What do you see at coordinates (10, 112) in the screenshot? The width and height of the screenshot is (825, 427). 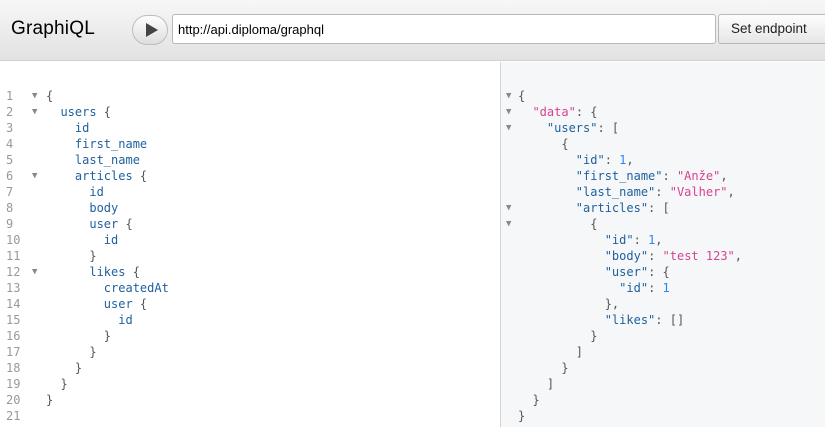 I see `line-number: 2` at bounding box center [10, 112].